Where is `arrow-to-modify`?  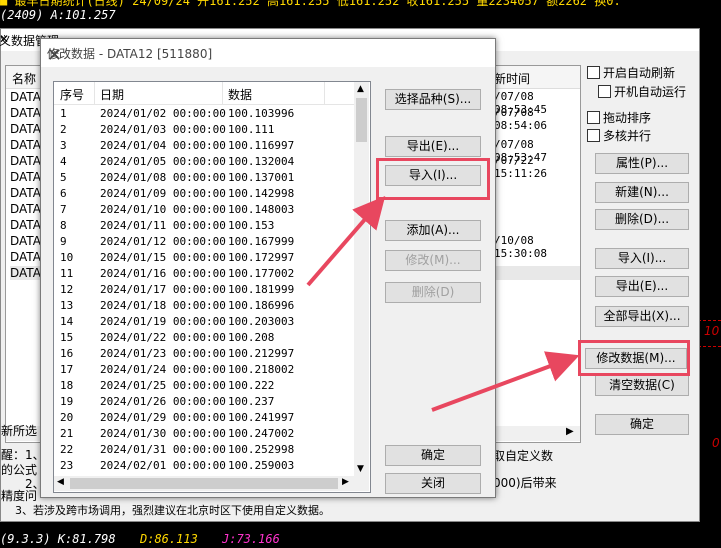
arrow-to-modify is located at coordinates (505, 381).